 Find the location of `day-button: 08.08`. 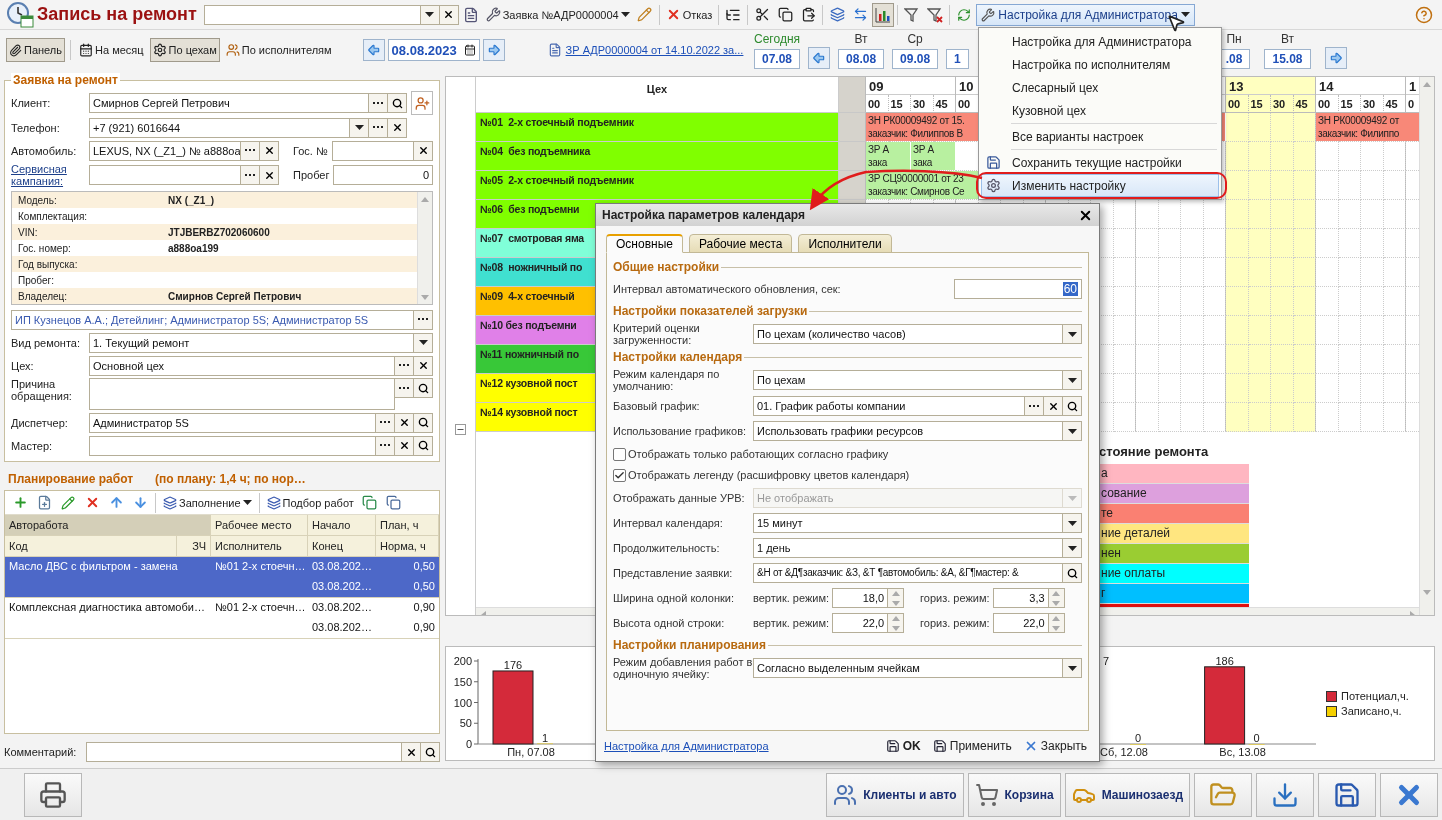

day-button: 08.08 is located at coordinates (861, 58).